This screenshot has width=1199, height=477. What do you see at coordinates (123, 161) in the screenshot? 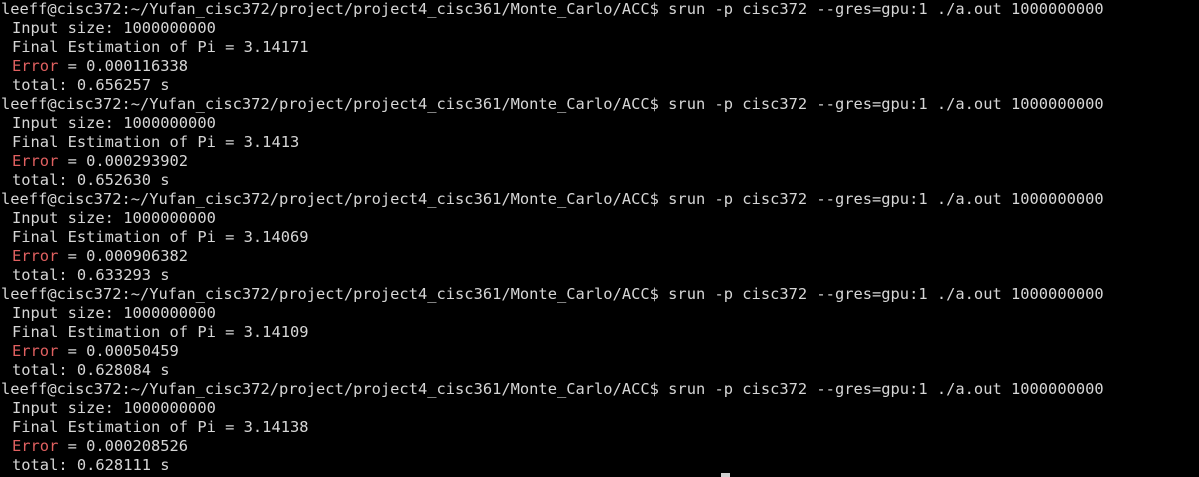
I see `error-value: = 0.000293902` at bounding box center [123, 161].